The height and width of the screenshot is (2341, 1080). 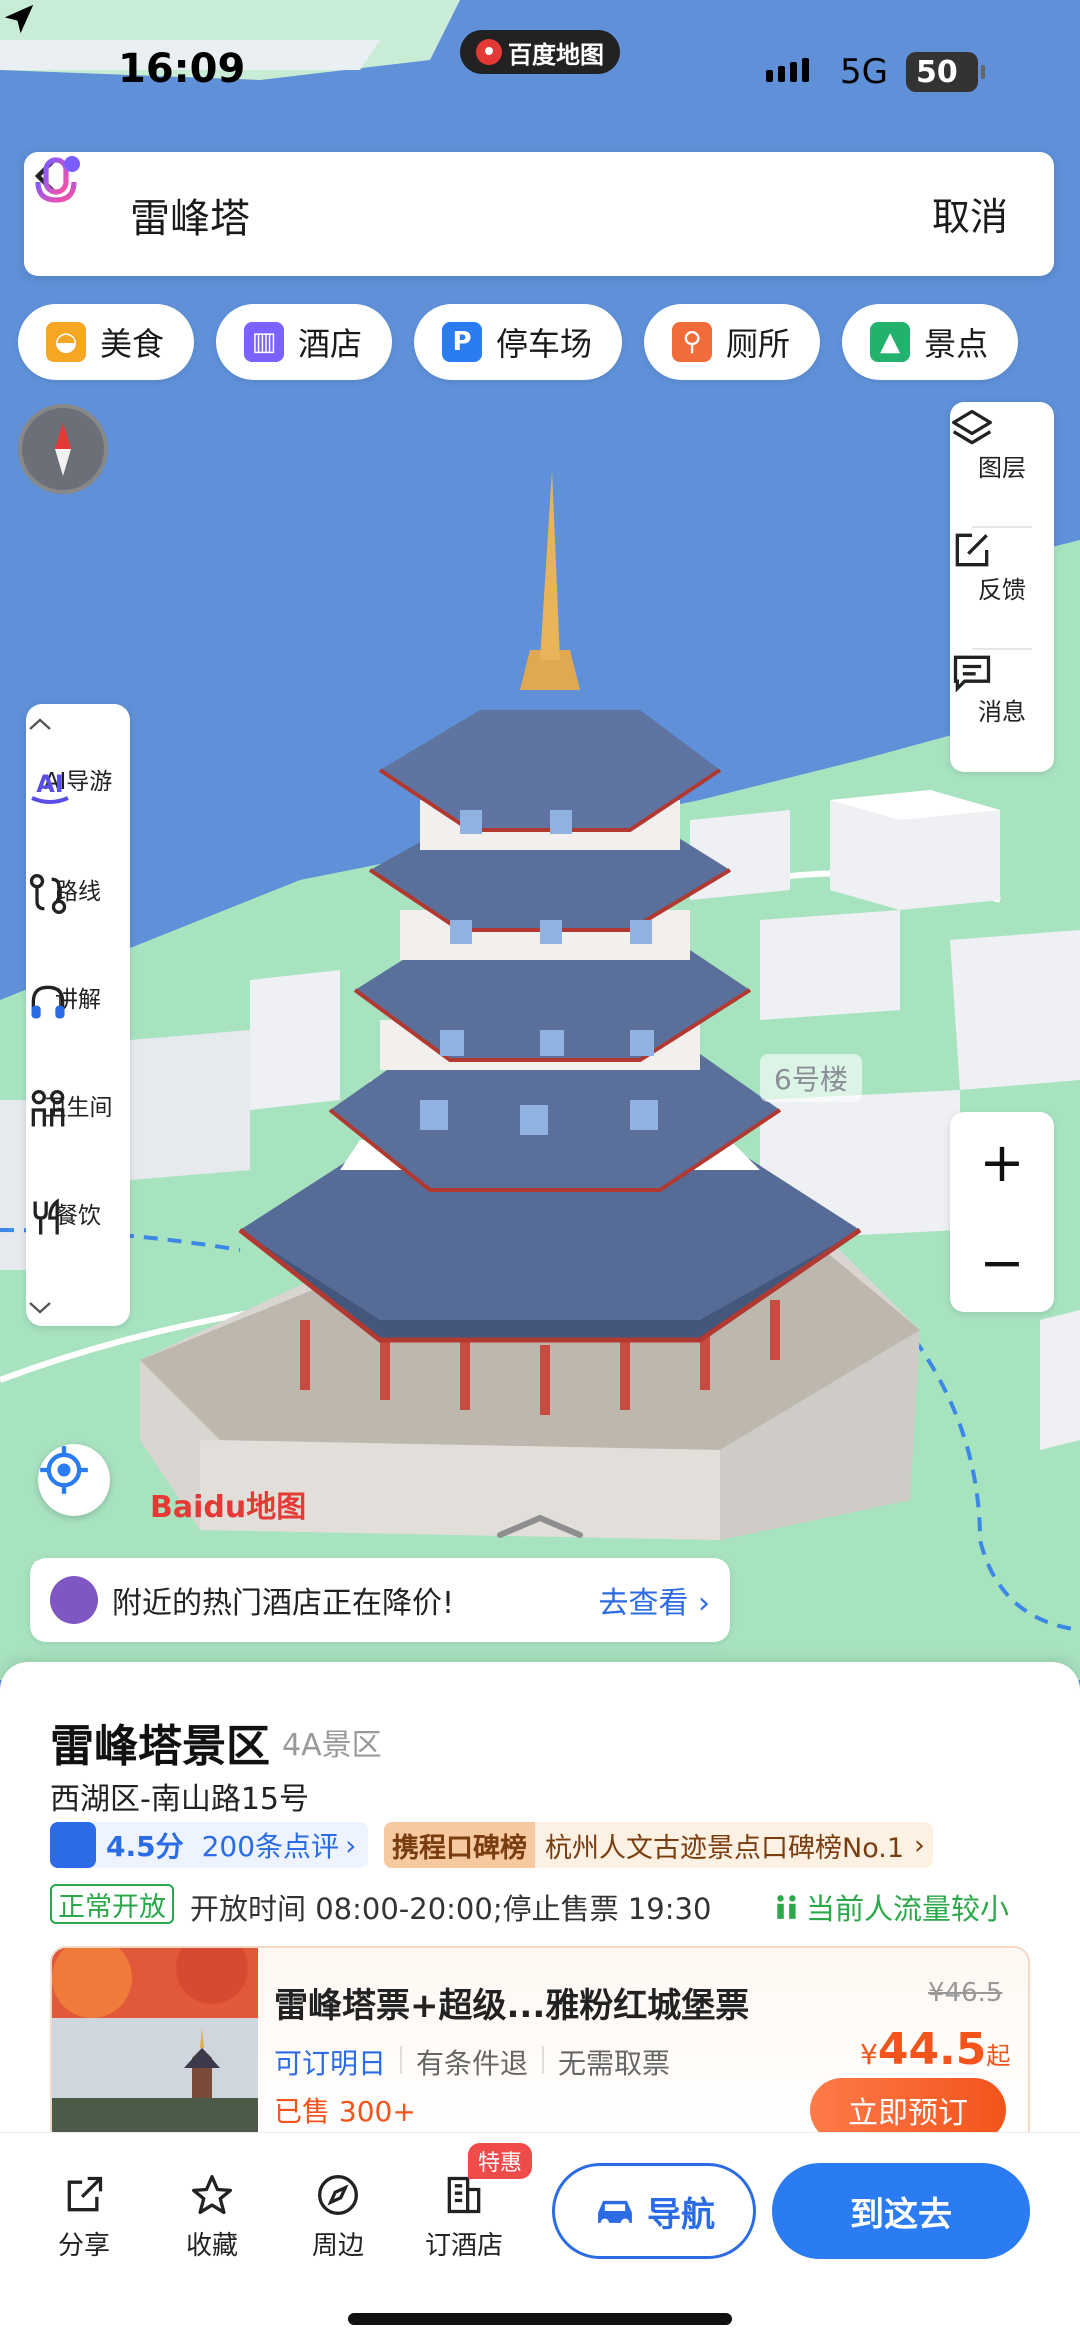 I want to click on battery-icon: 50, so click(x=945, y=72).